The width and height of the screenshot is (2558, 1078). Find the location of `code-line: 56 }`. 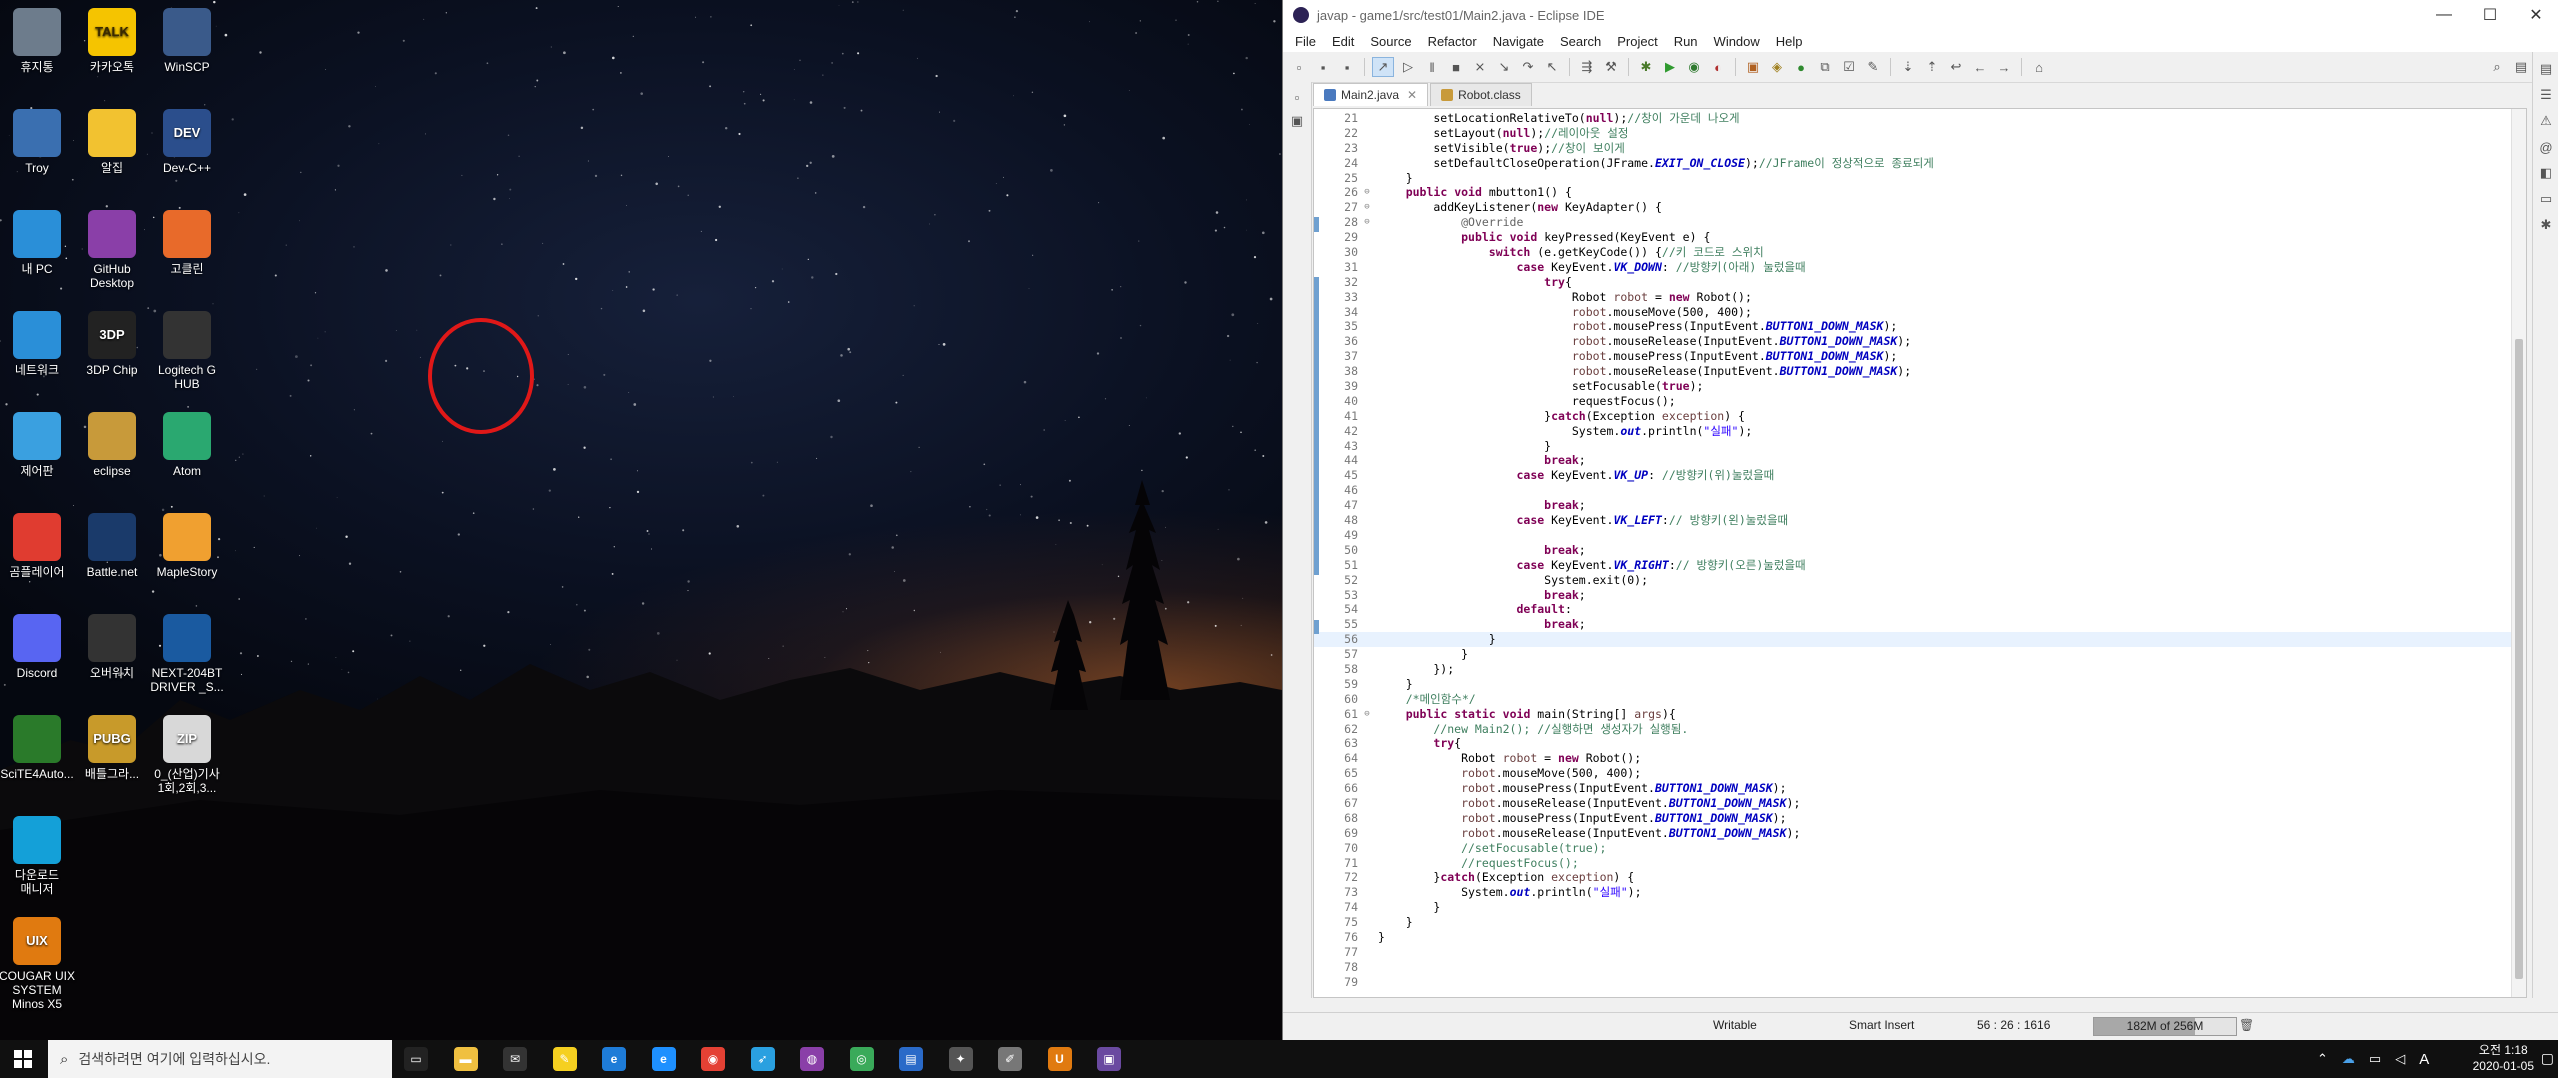

code-line: 56 } is located at coordinates (1920, 640).